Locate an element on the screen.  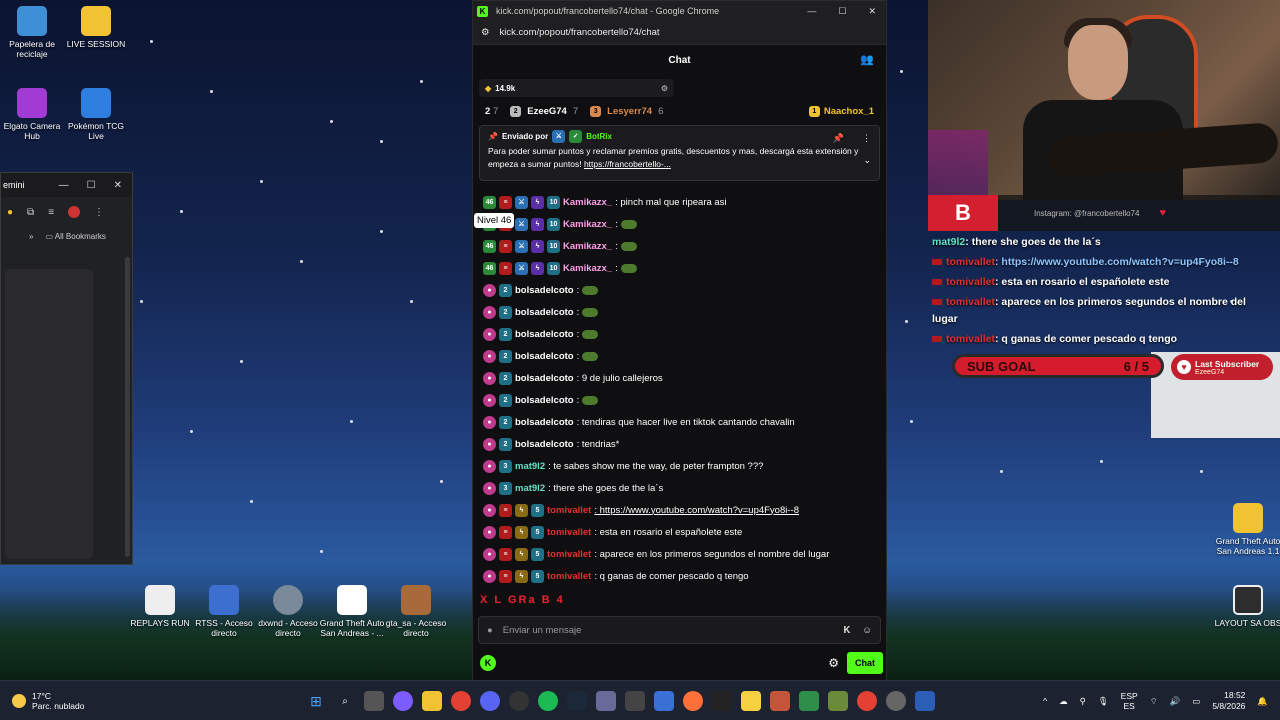
left-browser-tab: emini is located at coordinates (14, 185).